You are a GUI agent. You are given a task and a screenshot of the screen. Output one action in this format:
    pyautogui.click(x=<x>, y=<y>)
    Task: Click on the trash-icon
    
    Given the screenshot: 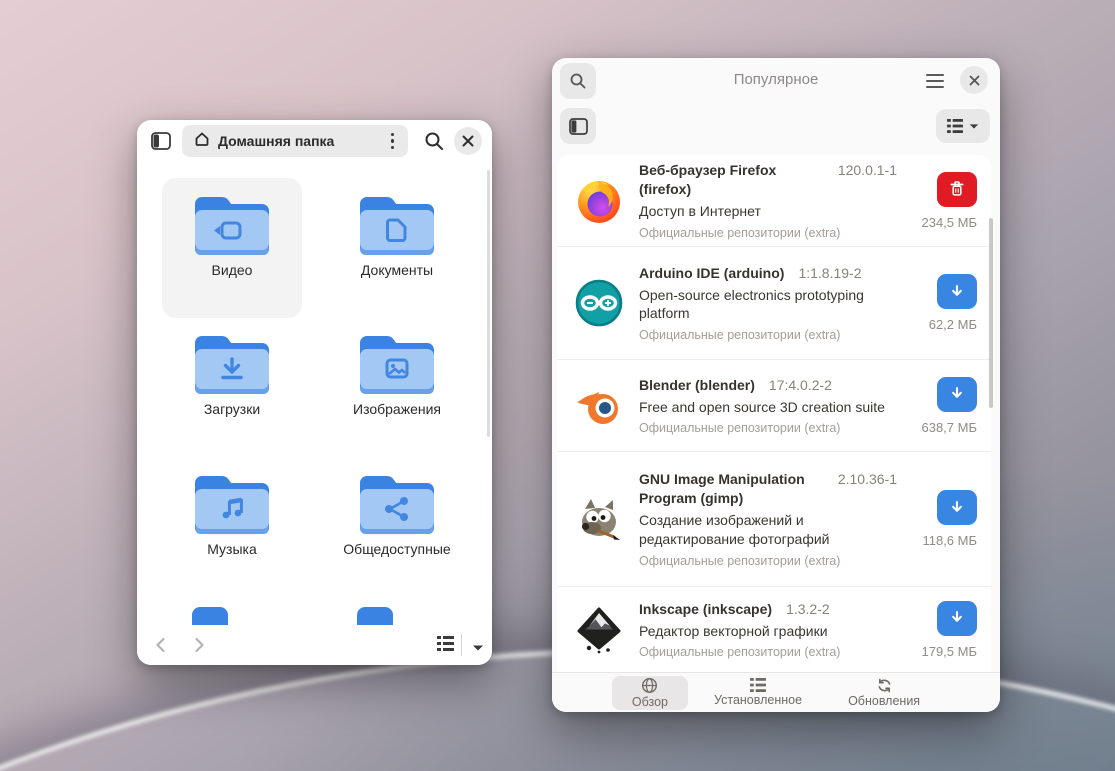 What is the action you would take?
    pyautogui.click(x=957, y=188)
    